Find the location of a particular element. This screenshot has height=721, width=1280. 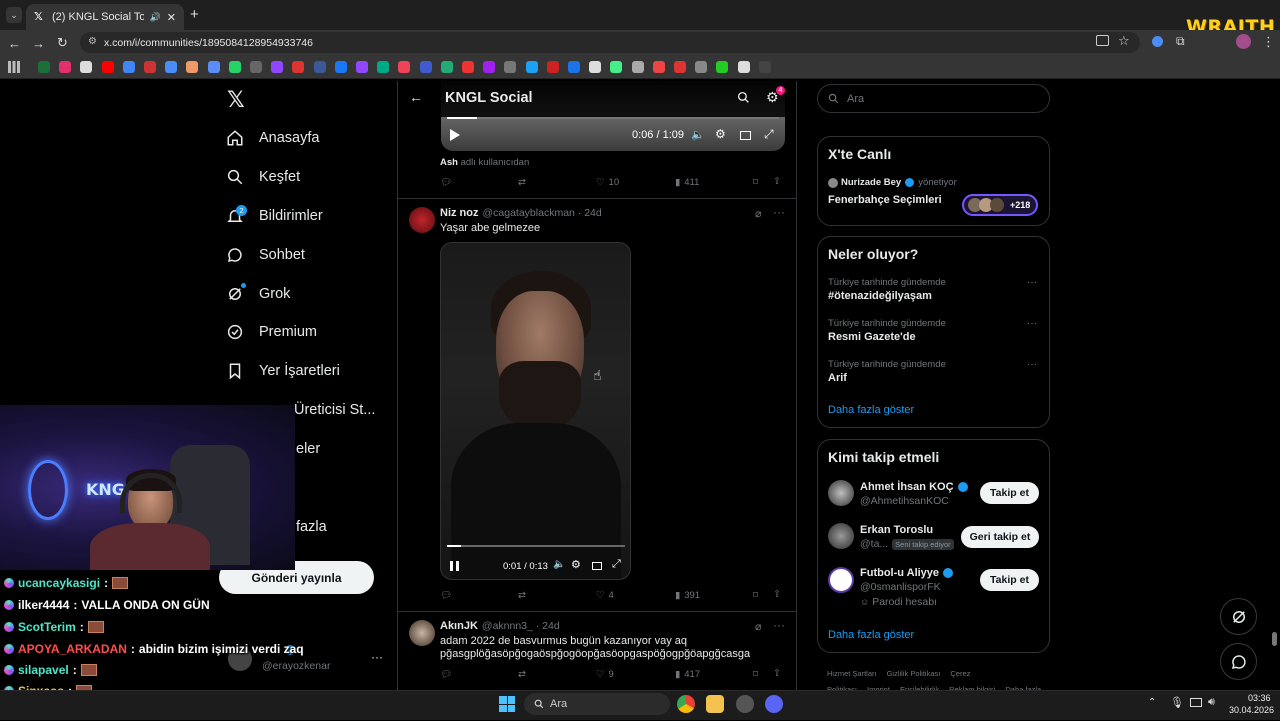

chrome-taskbar-icon is located at coordinates (686, 704).